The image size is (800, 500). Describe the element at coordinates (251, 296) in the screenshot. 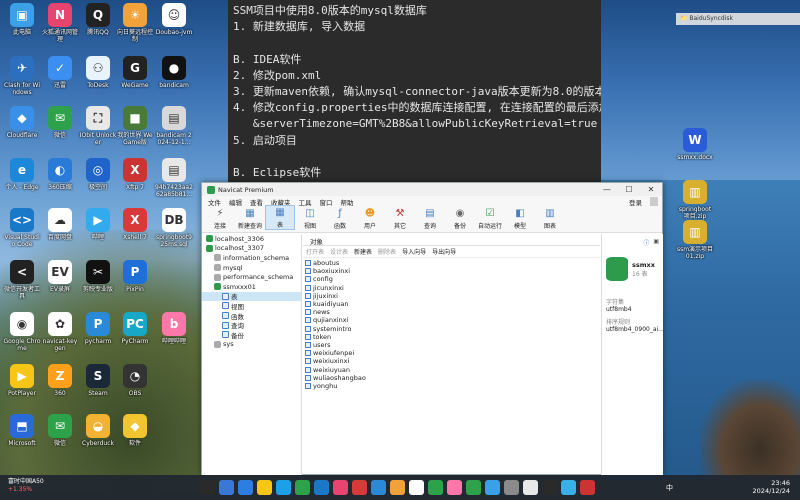

I see `tree-item: 表` at that location.